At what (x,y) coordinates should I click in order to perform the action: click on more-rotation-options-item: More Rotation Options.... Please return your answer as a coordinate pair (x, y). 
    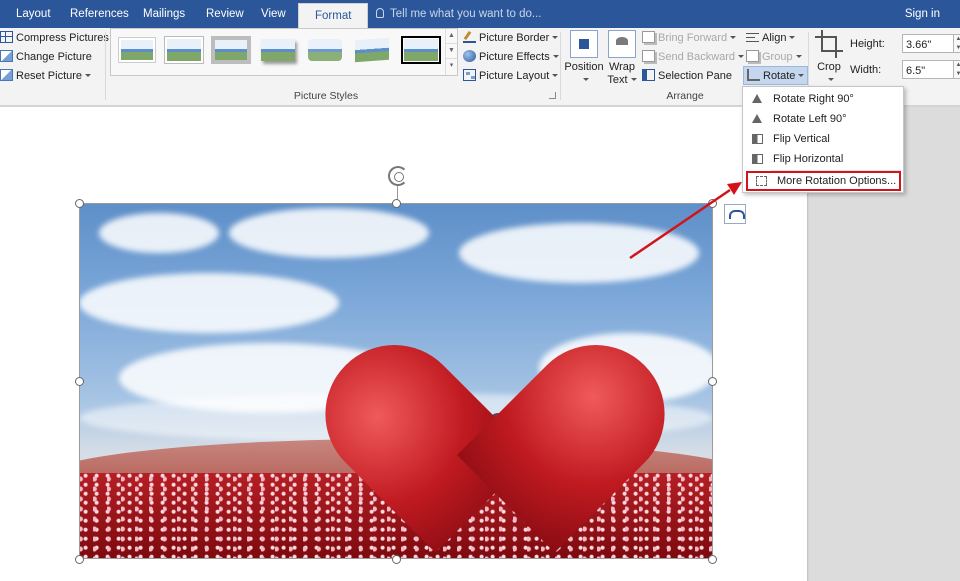
    Looking at the image, I should click on (823, 181).